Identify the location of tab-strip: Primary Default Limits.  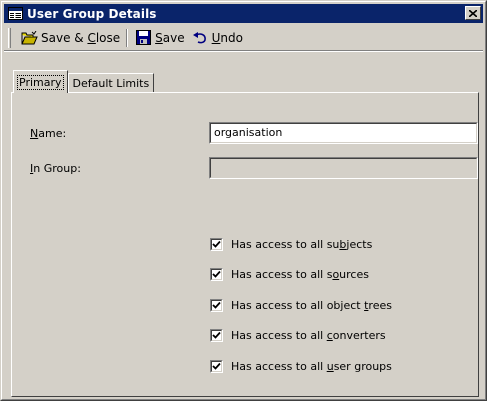
(84, 81).